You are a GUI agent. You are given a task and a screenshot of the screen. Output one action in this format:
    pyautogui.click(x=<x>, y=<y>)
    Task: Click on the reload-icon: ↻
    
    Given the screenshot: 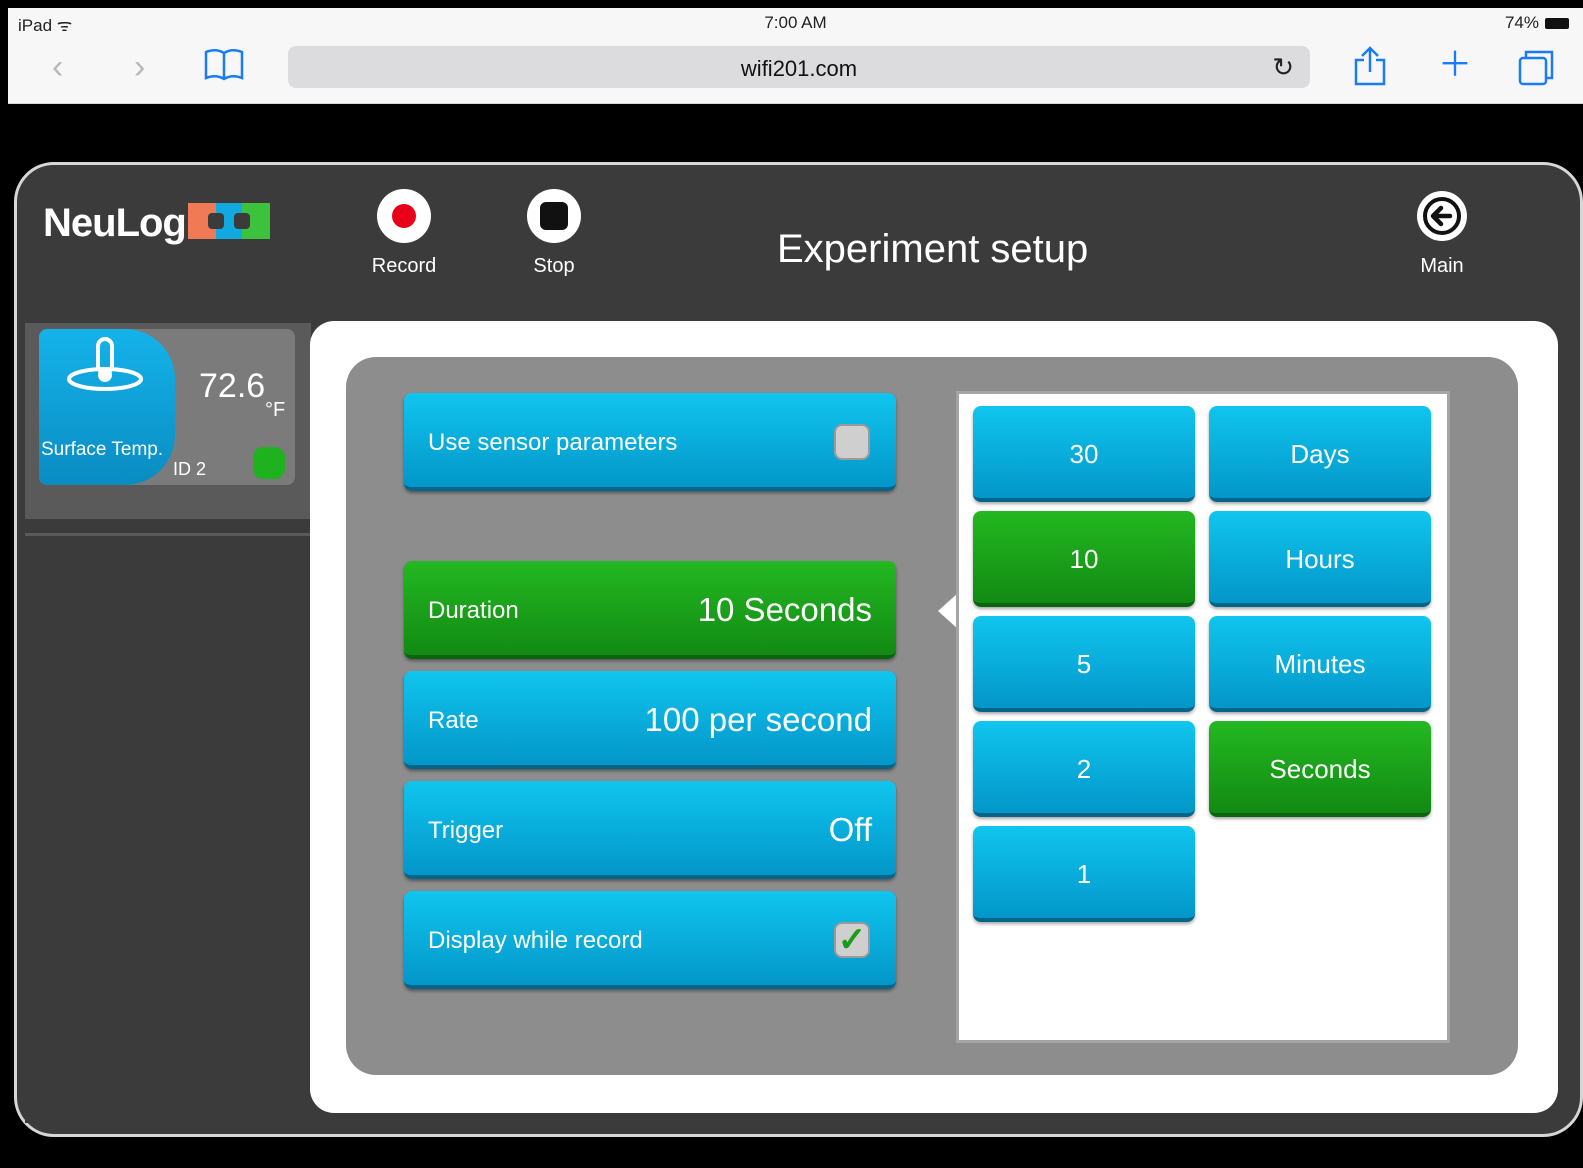 What is the action you would take?
    pyautogui.click(x=1283, y=67)
    